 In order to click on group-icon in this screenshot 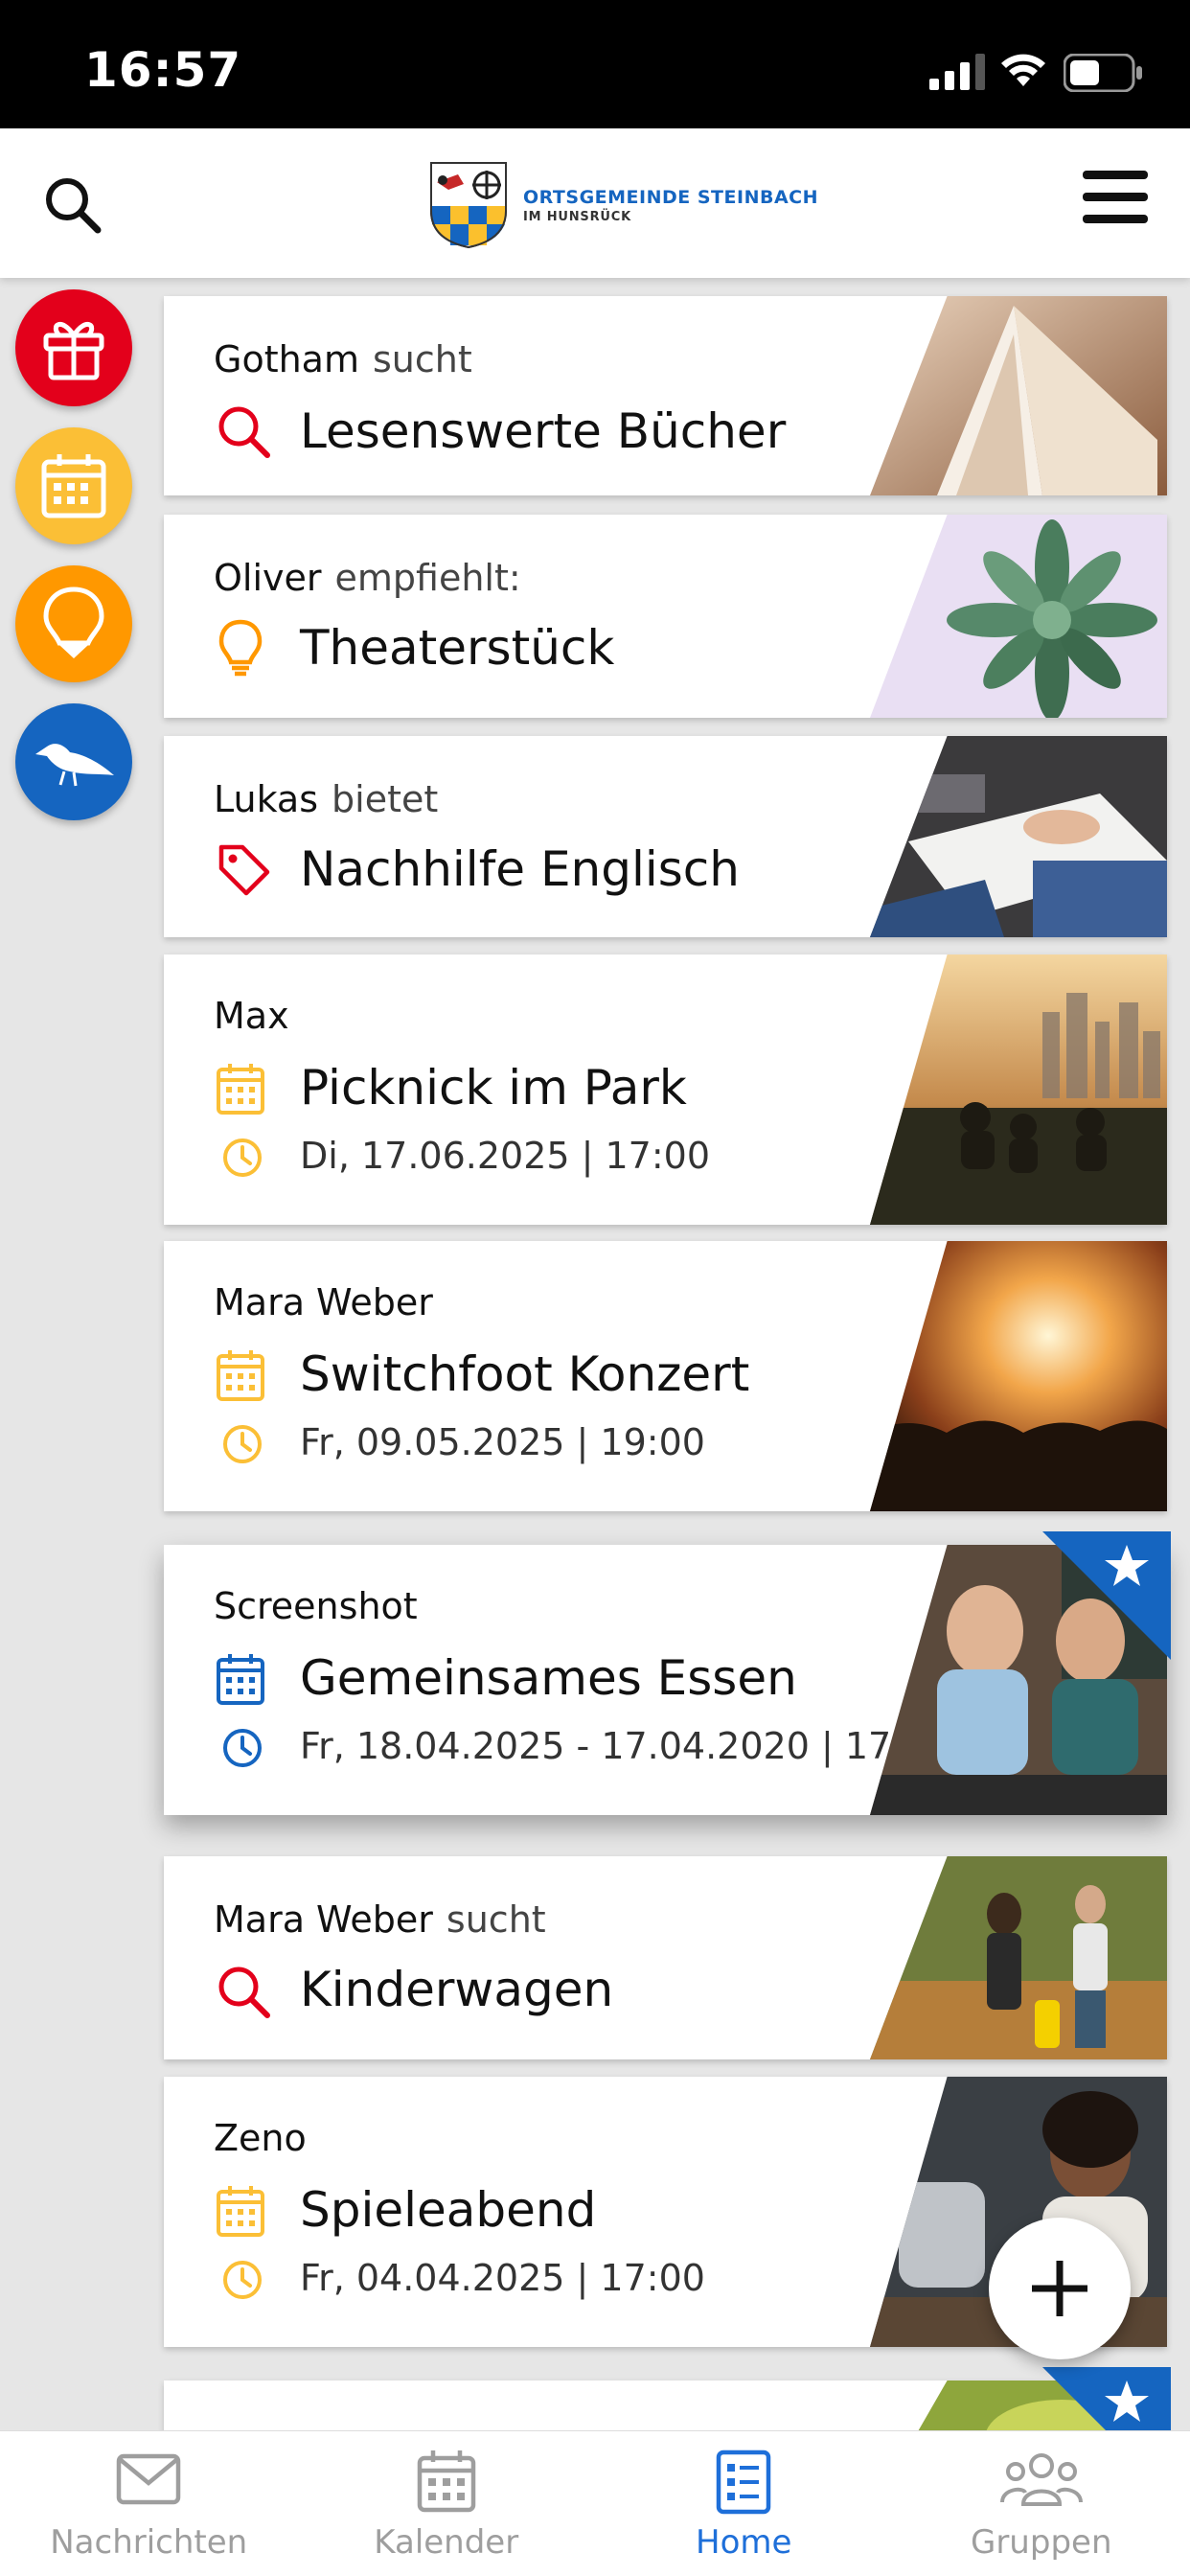, I will do `click(1041, 2479)`.